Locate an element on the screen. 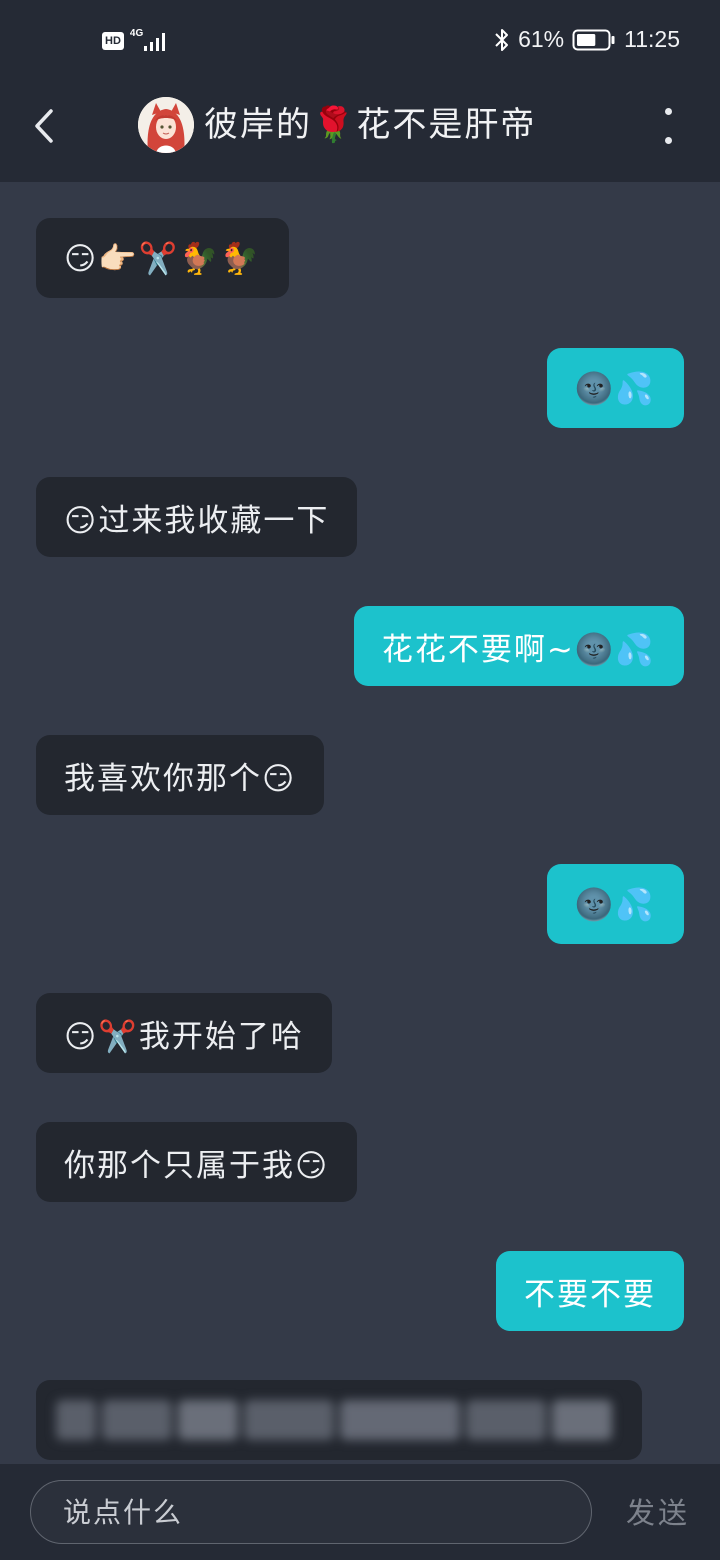 This screenshot has height=1560, width=720. network-indicator: 4G is located at coordinates (150, 41).